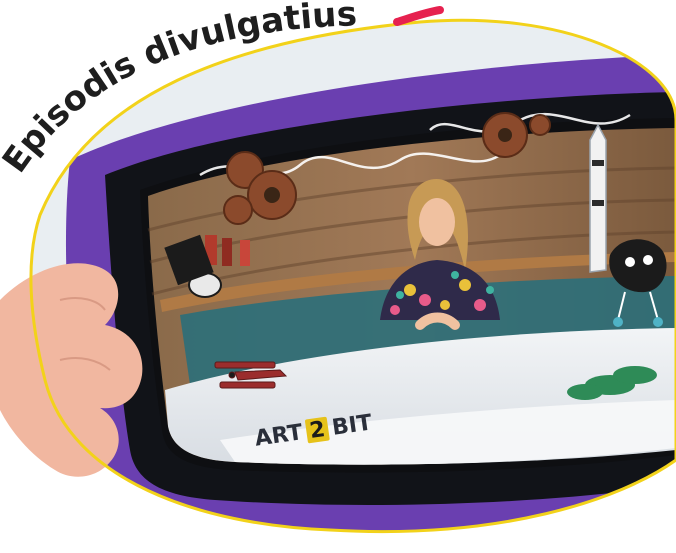 The height and width of the screenshot is (553, 676). I want to click on logo-left: ART, so click(279, 435).